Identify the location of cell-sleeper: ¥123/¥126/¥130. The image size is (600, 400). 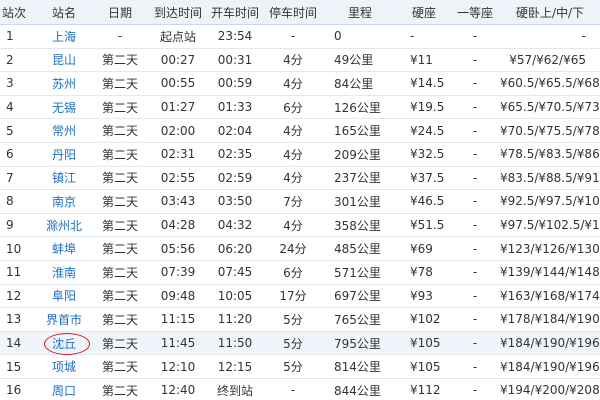
(550, 248).